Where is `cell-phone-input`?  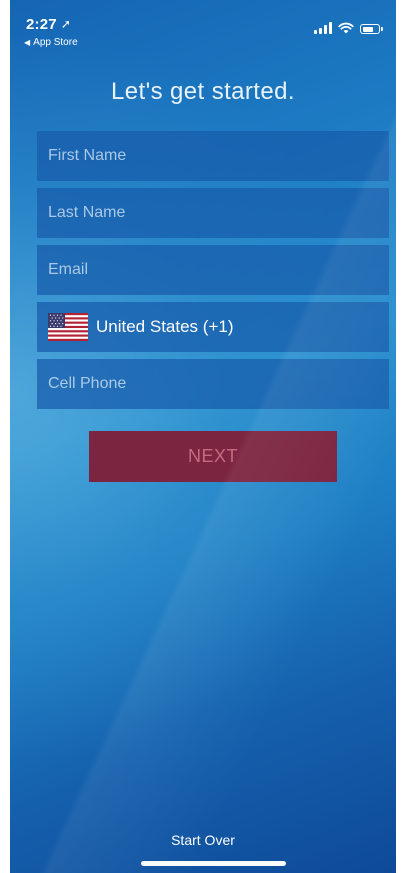 cell-phone-input is located at coordinates (218, 384).